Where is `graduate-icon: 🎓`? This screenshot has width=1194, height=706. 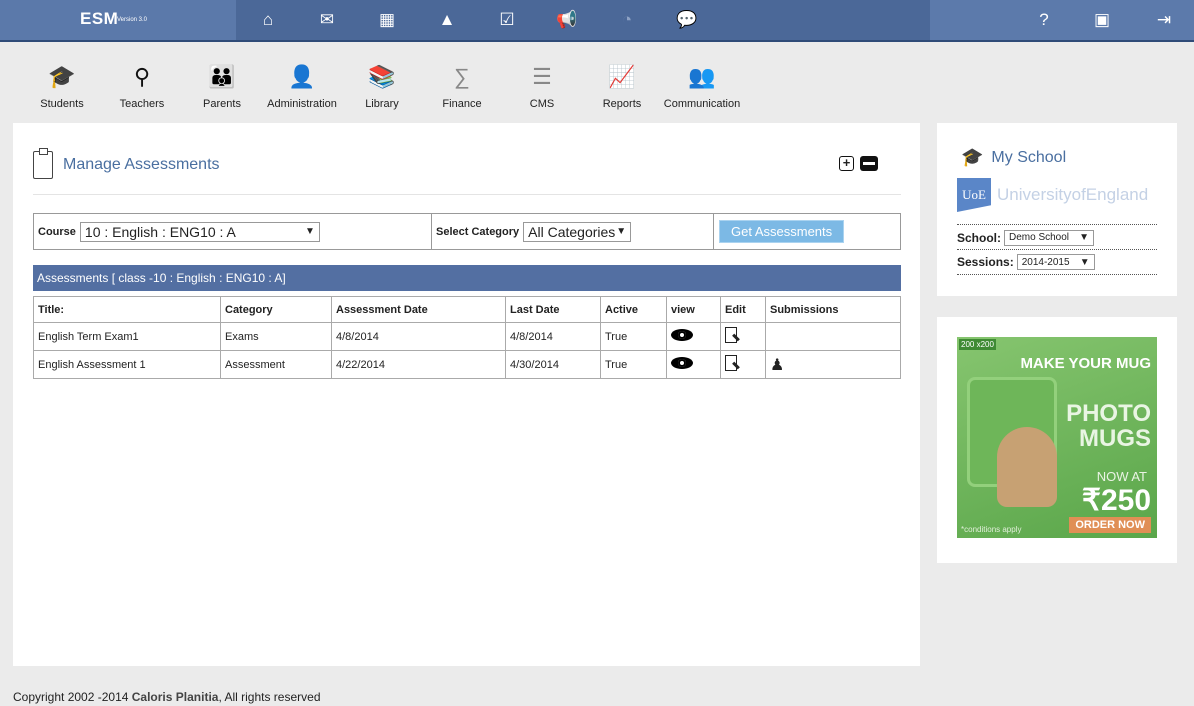 graduate-icon: 🎓 is located at coordinates (972, 157).